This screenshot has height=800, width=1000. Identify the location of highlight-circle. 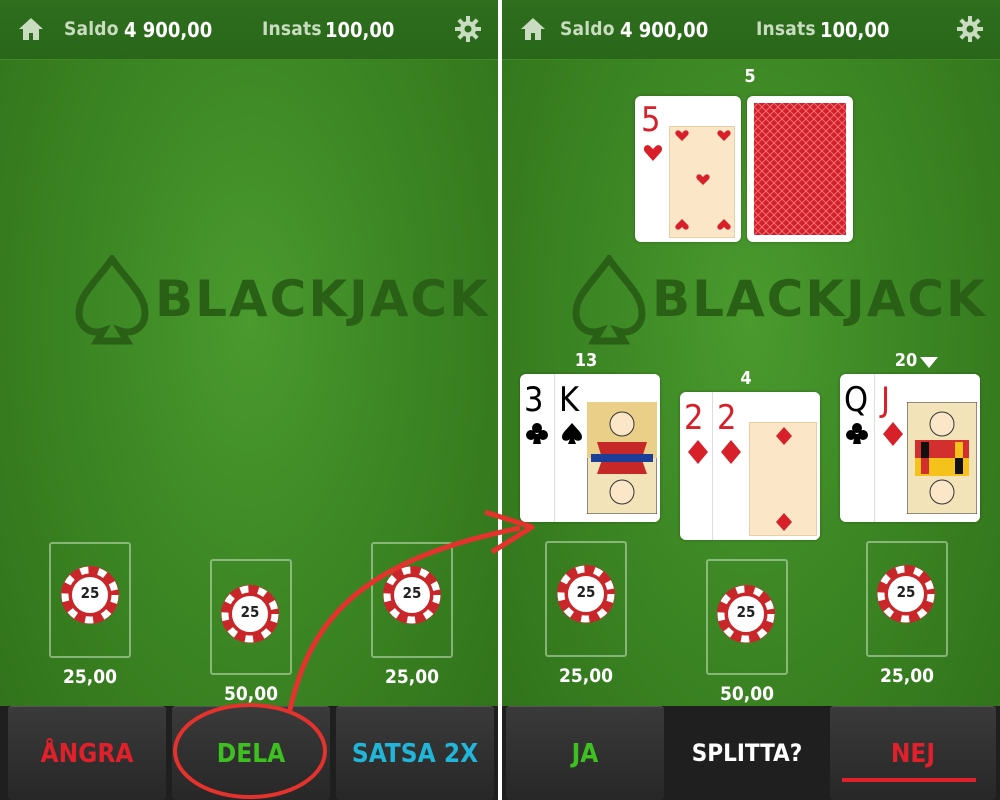
(250, 751).